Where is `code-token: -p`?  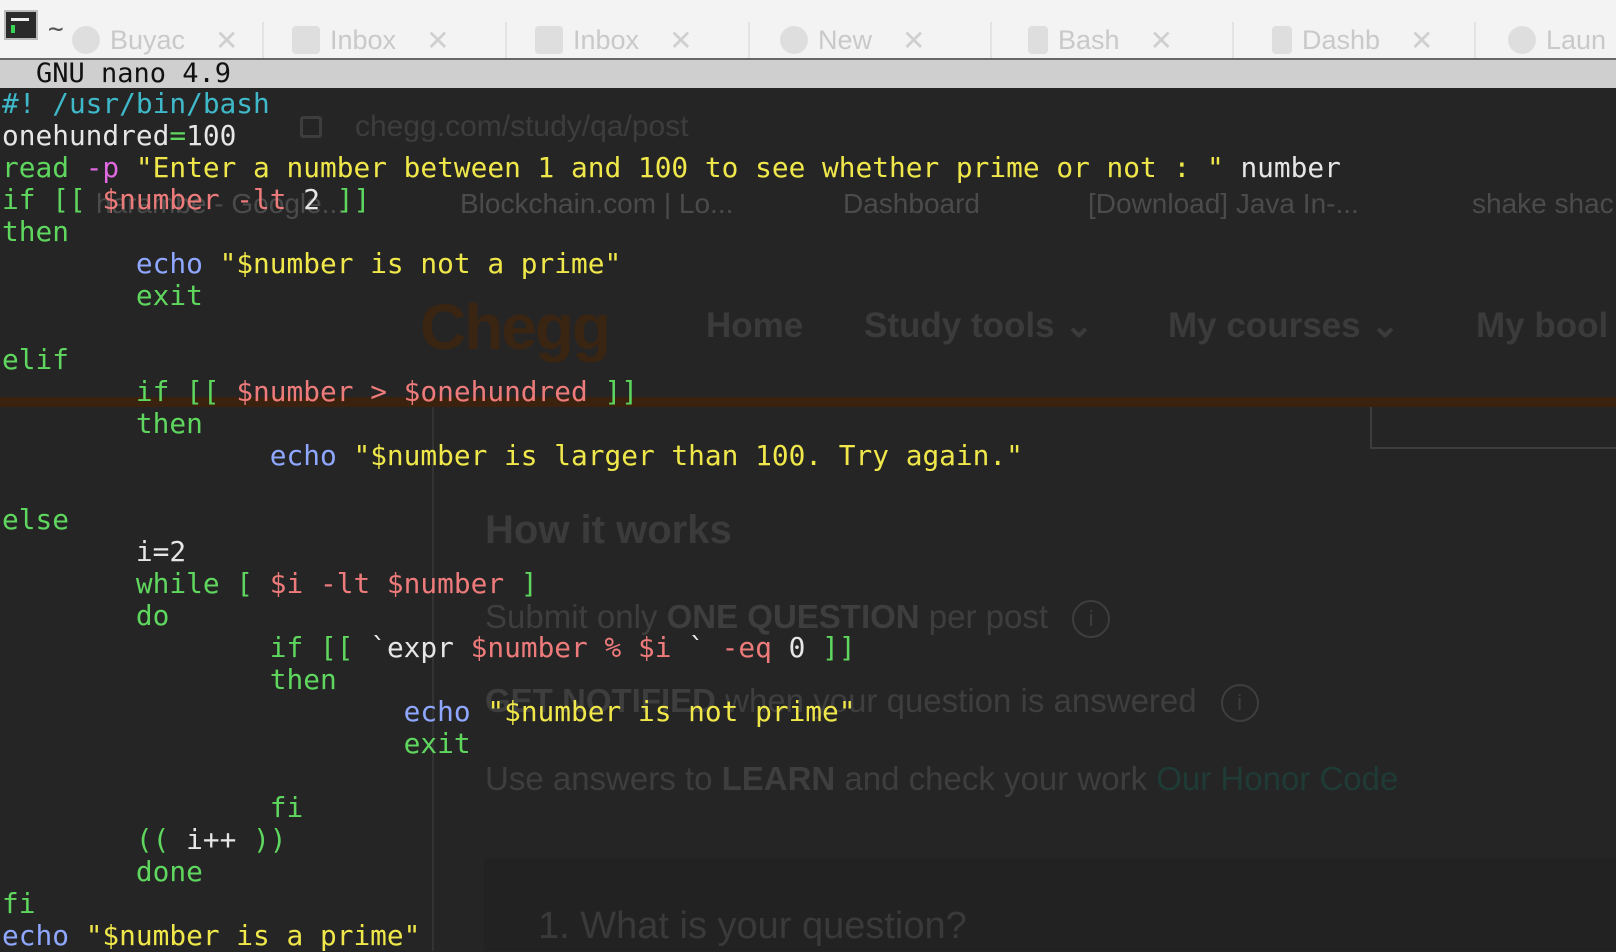 code-token: -p is located at coordinates (102, 167).